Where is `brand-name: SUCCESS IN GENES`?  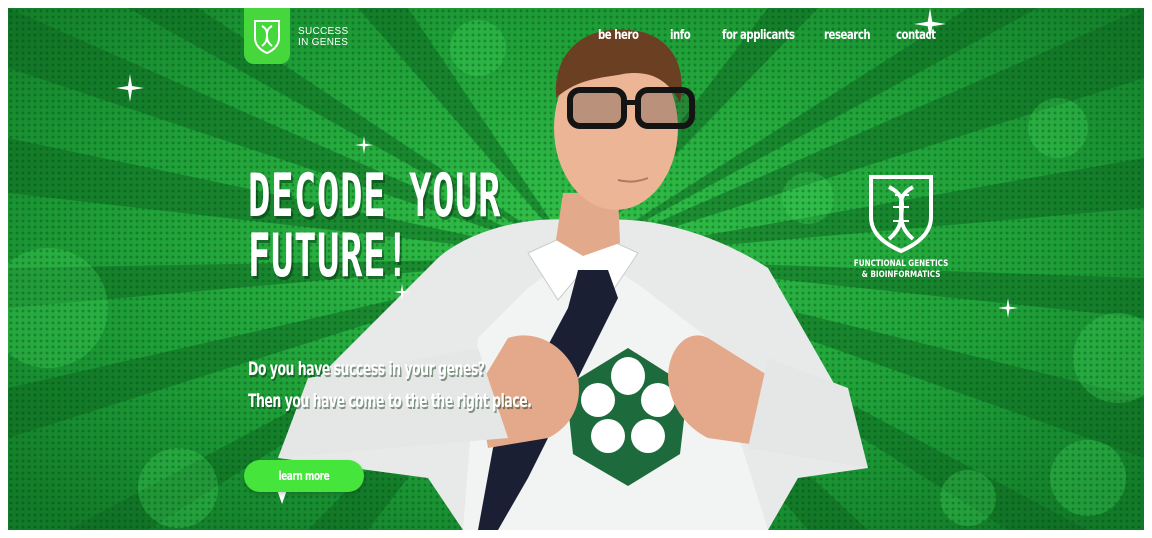
brand-name: SUCCESS IN GENES is located at coordinates (323, 37).